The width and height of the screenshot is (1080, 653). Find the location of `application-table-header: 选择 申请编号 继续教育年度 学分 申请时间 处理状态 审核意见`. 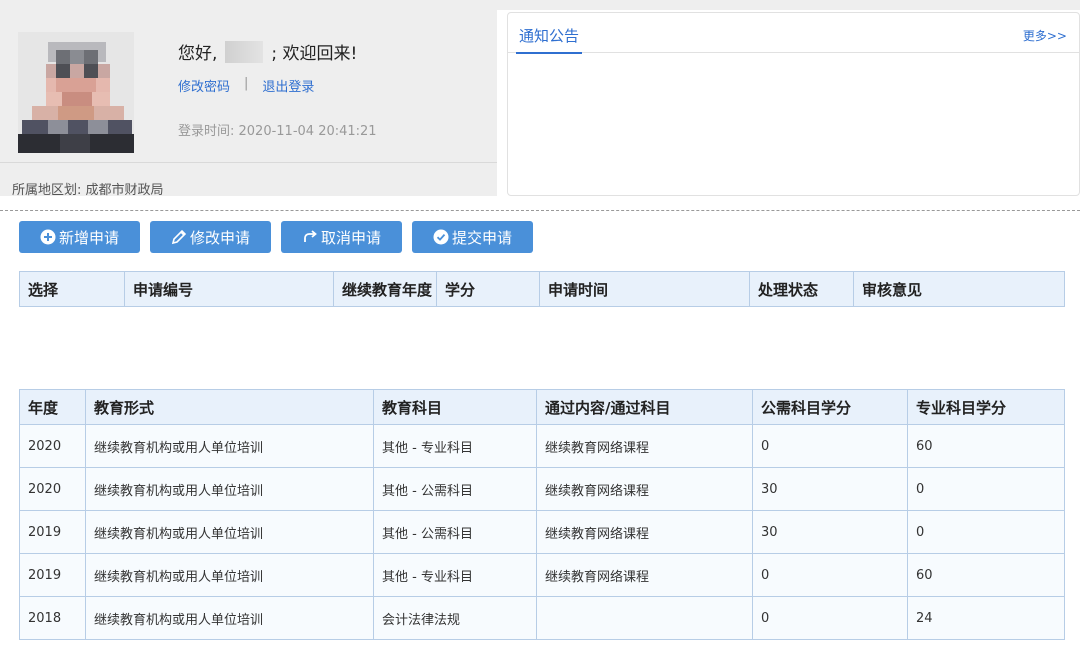

application-table-header: 选择 申请编号 继续教育年度 学分 申请时间 处理状态 审核意见 is located at coordinates (542, 289).